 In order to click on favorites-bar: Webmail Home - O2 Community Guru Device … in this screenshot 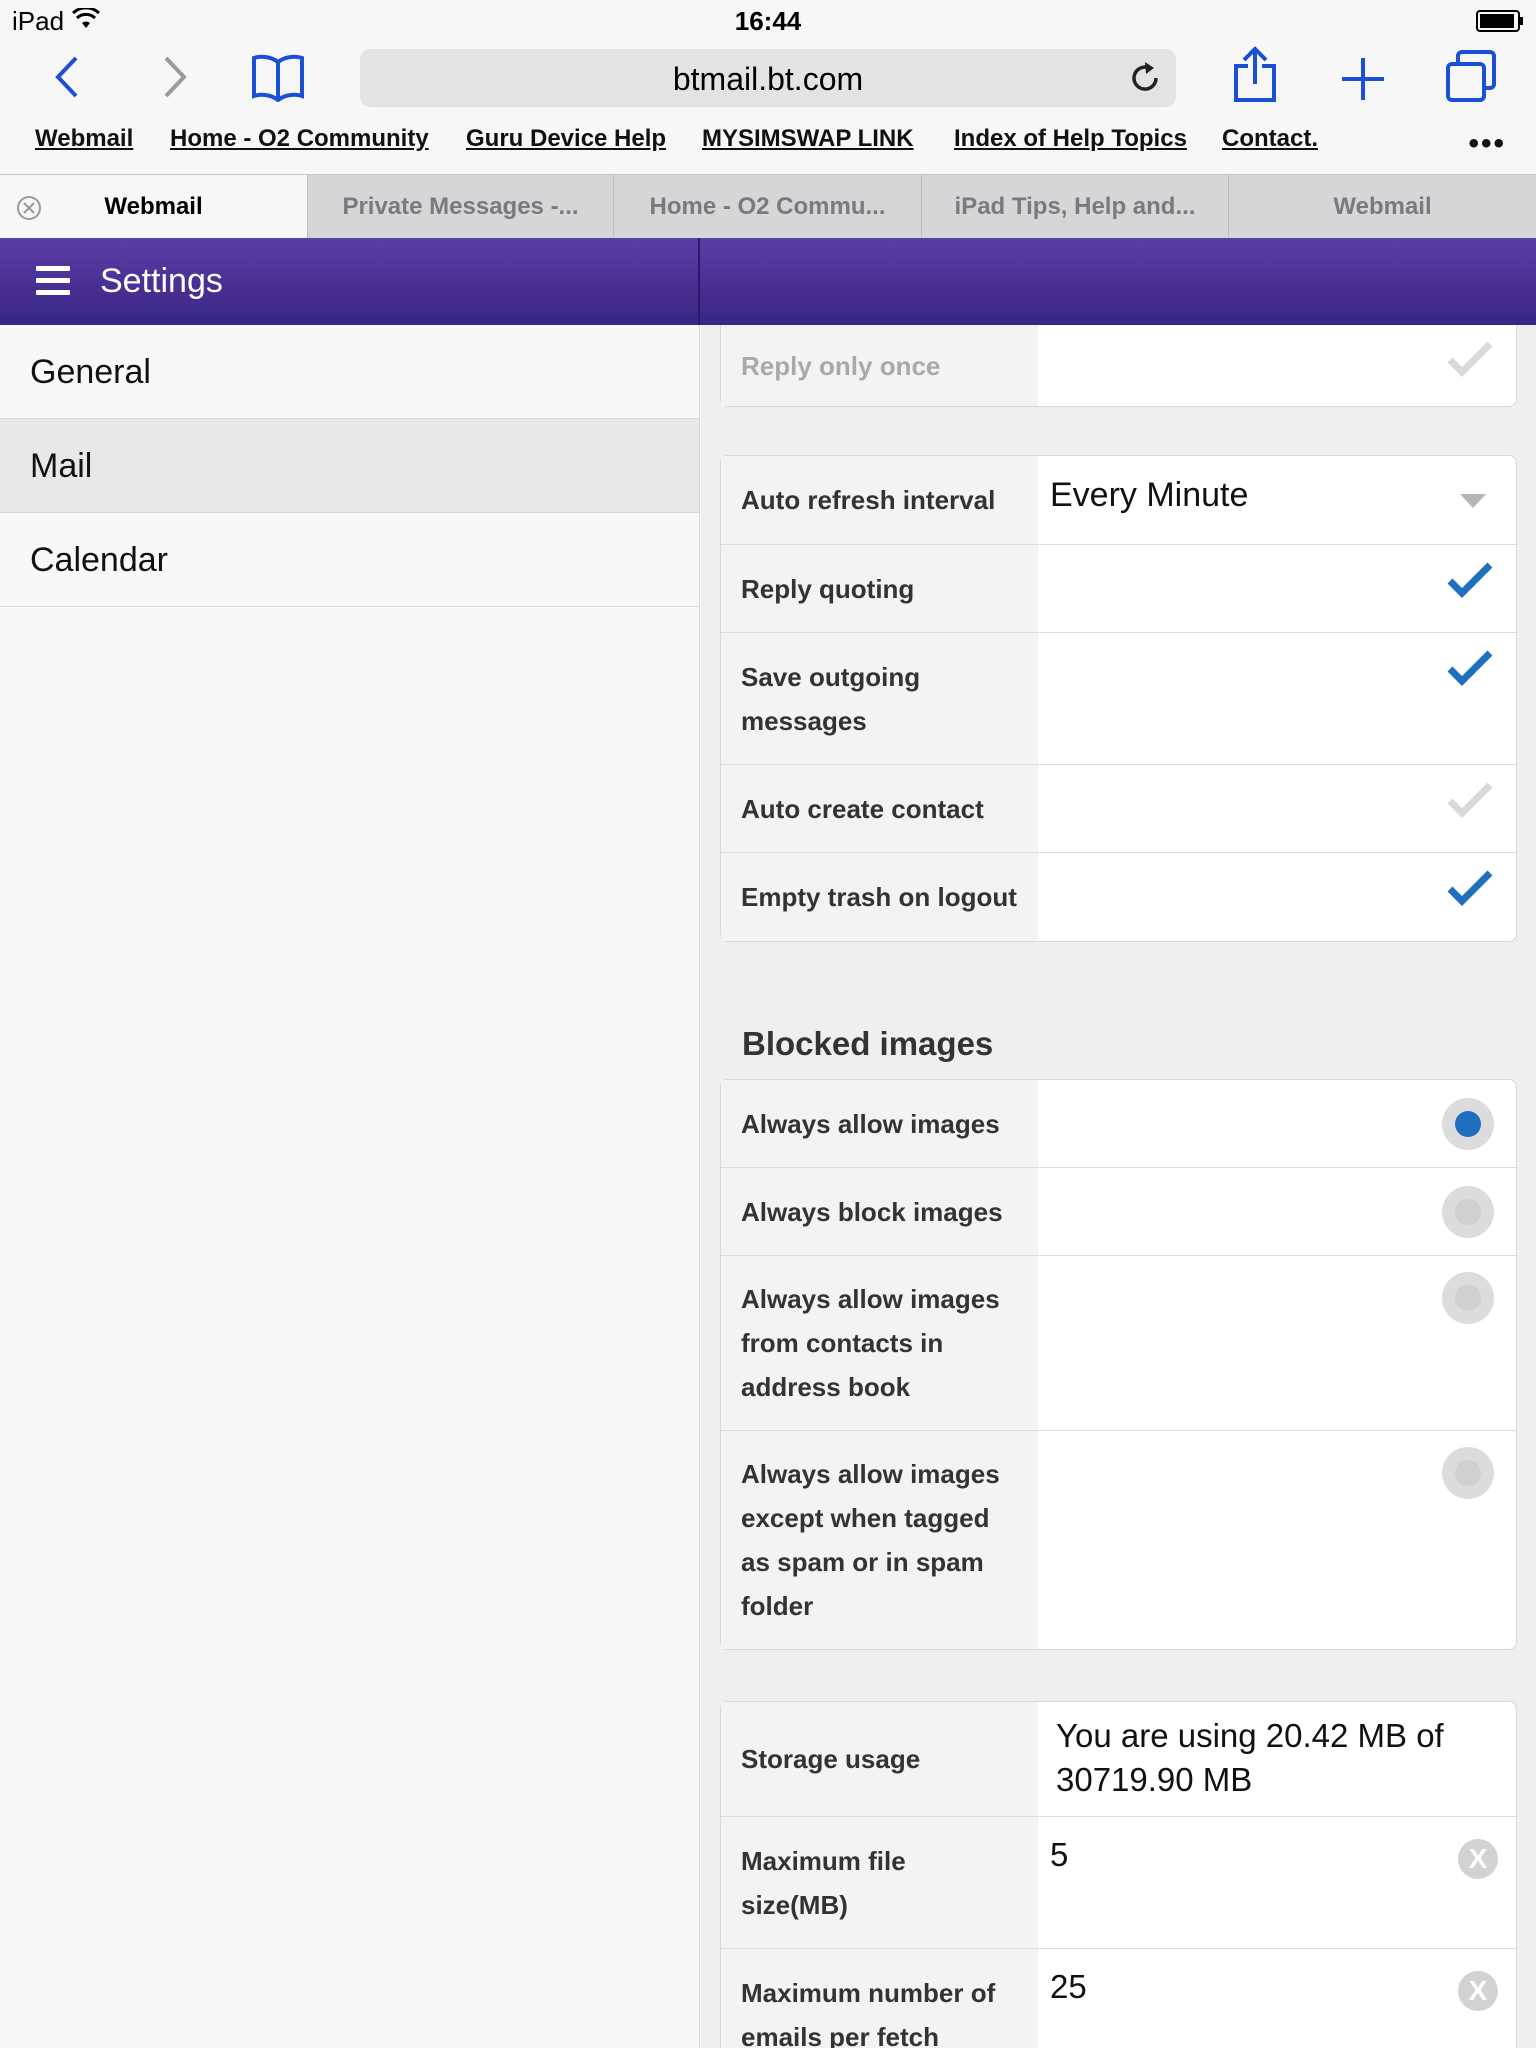, I will do `click(768, 145)`.